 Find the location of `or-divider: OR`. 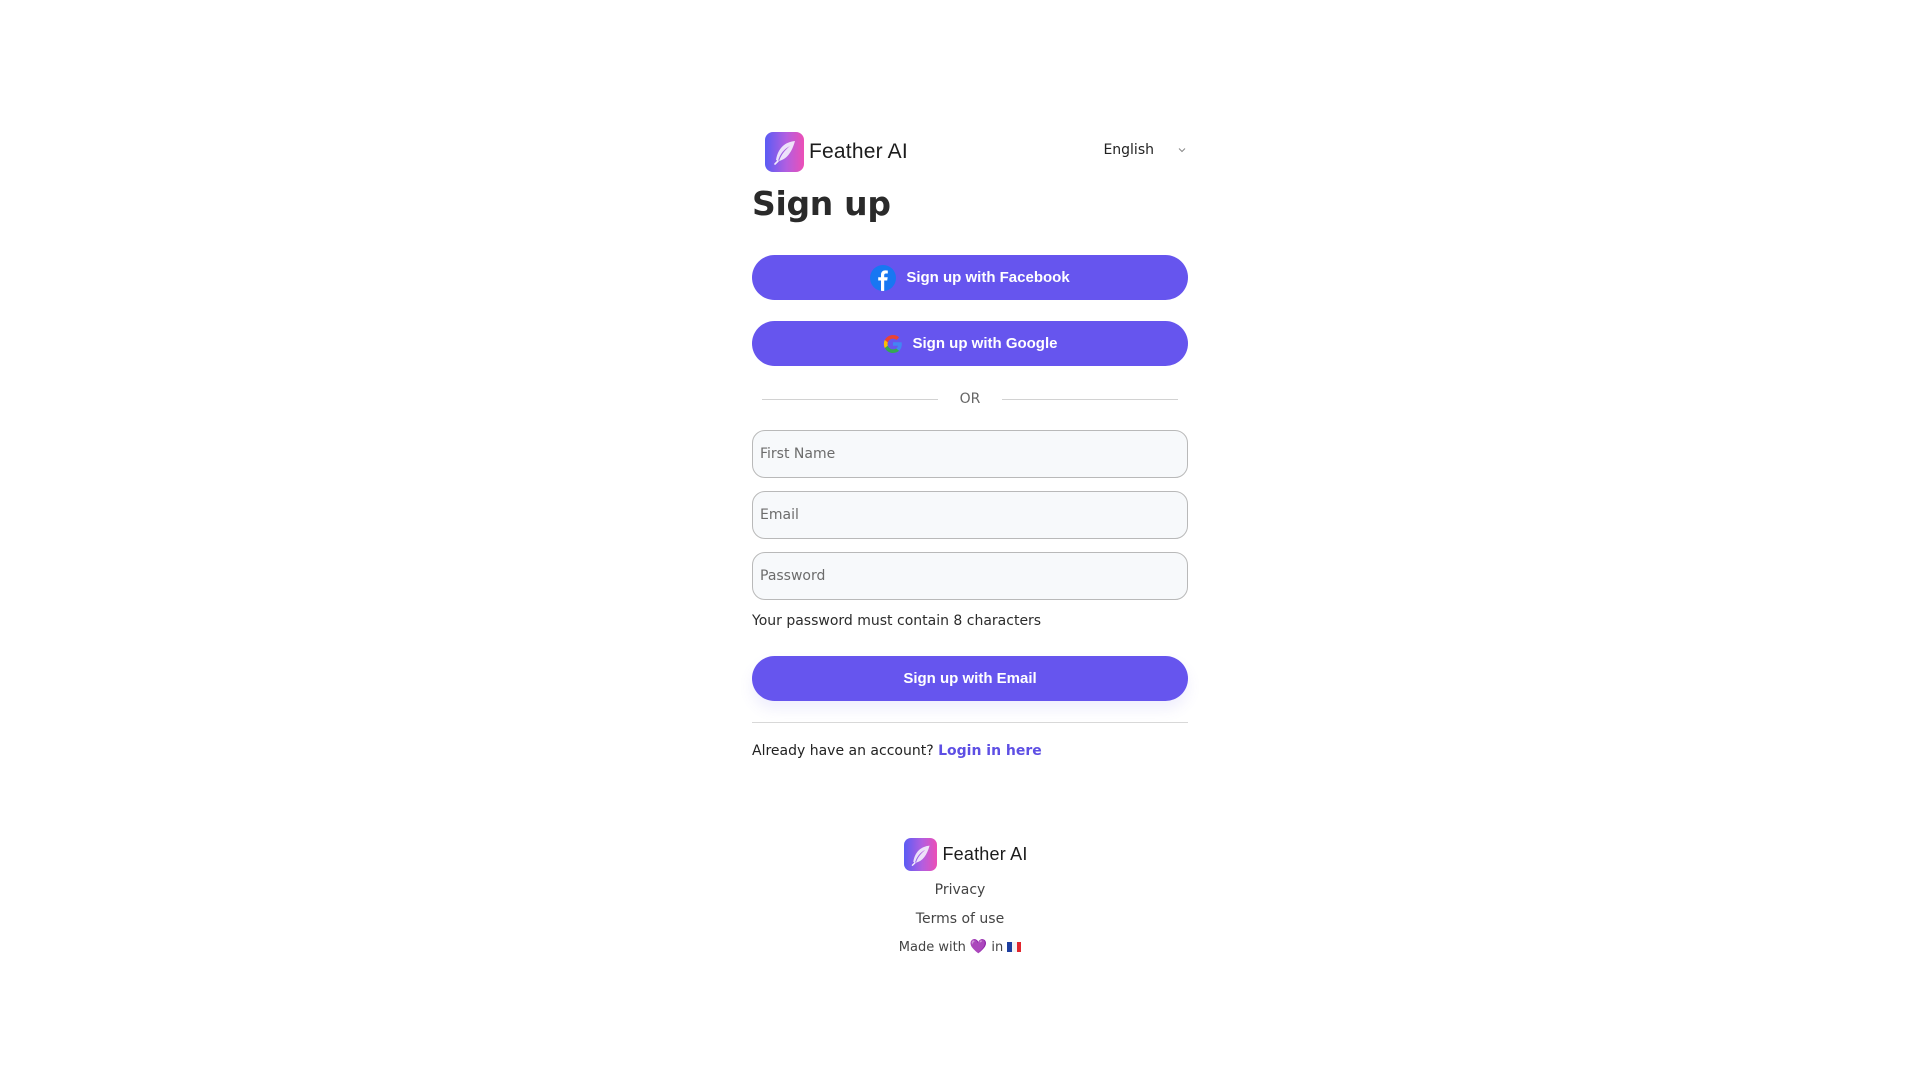

or-divider: OR is located at coordinates (970, 399).